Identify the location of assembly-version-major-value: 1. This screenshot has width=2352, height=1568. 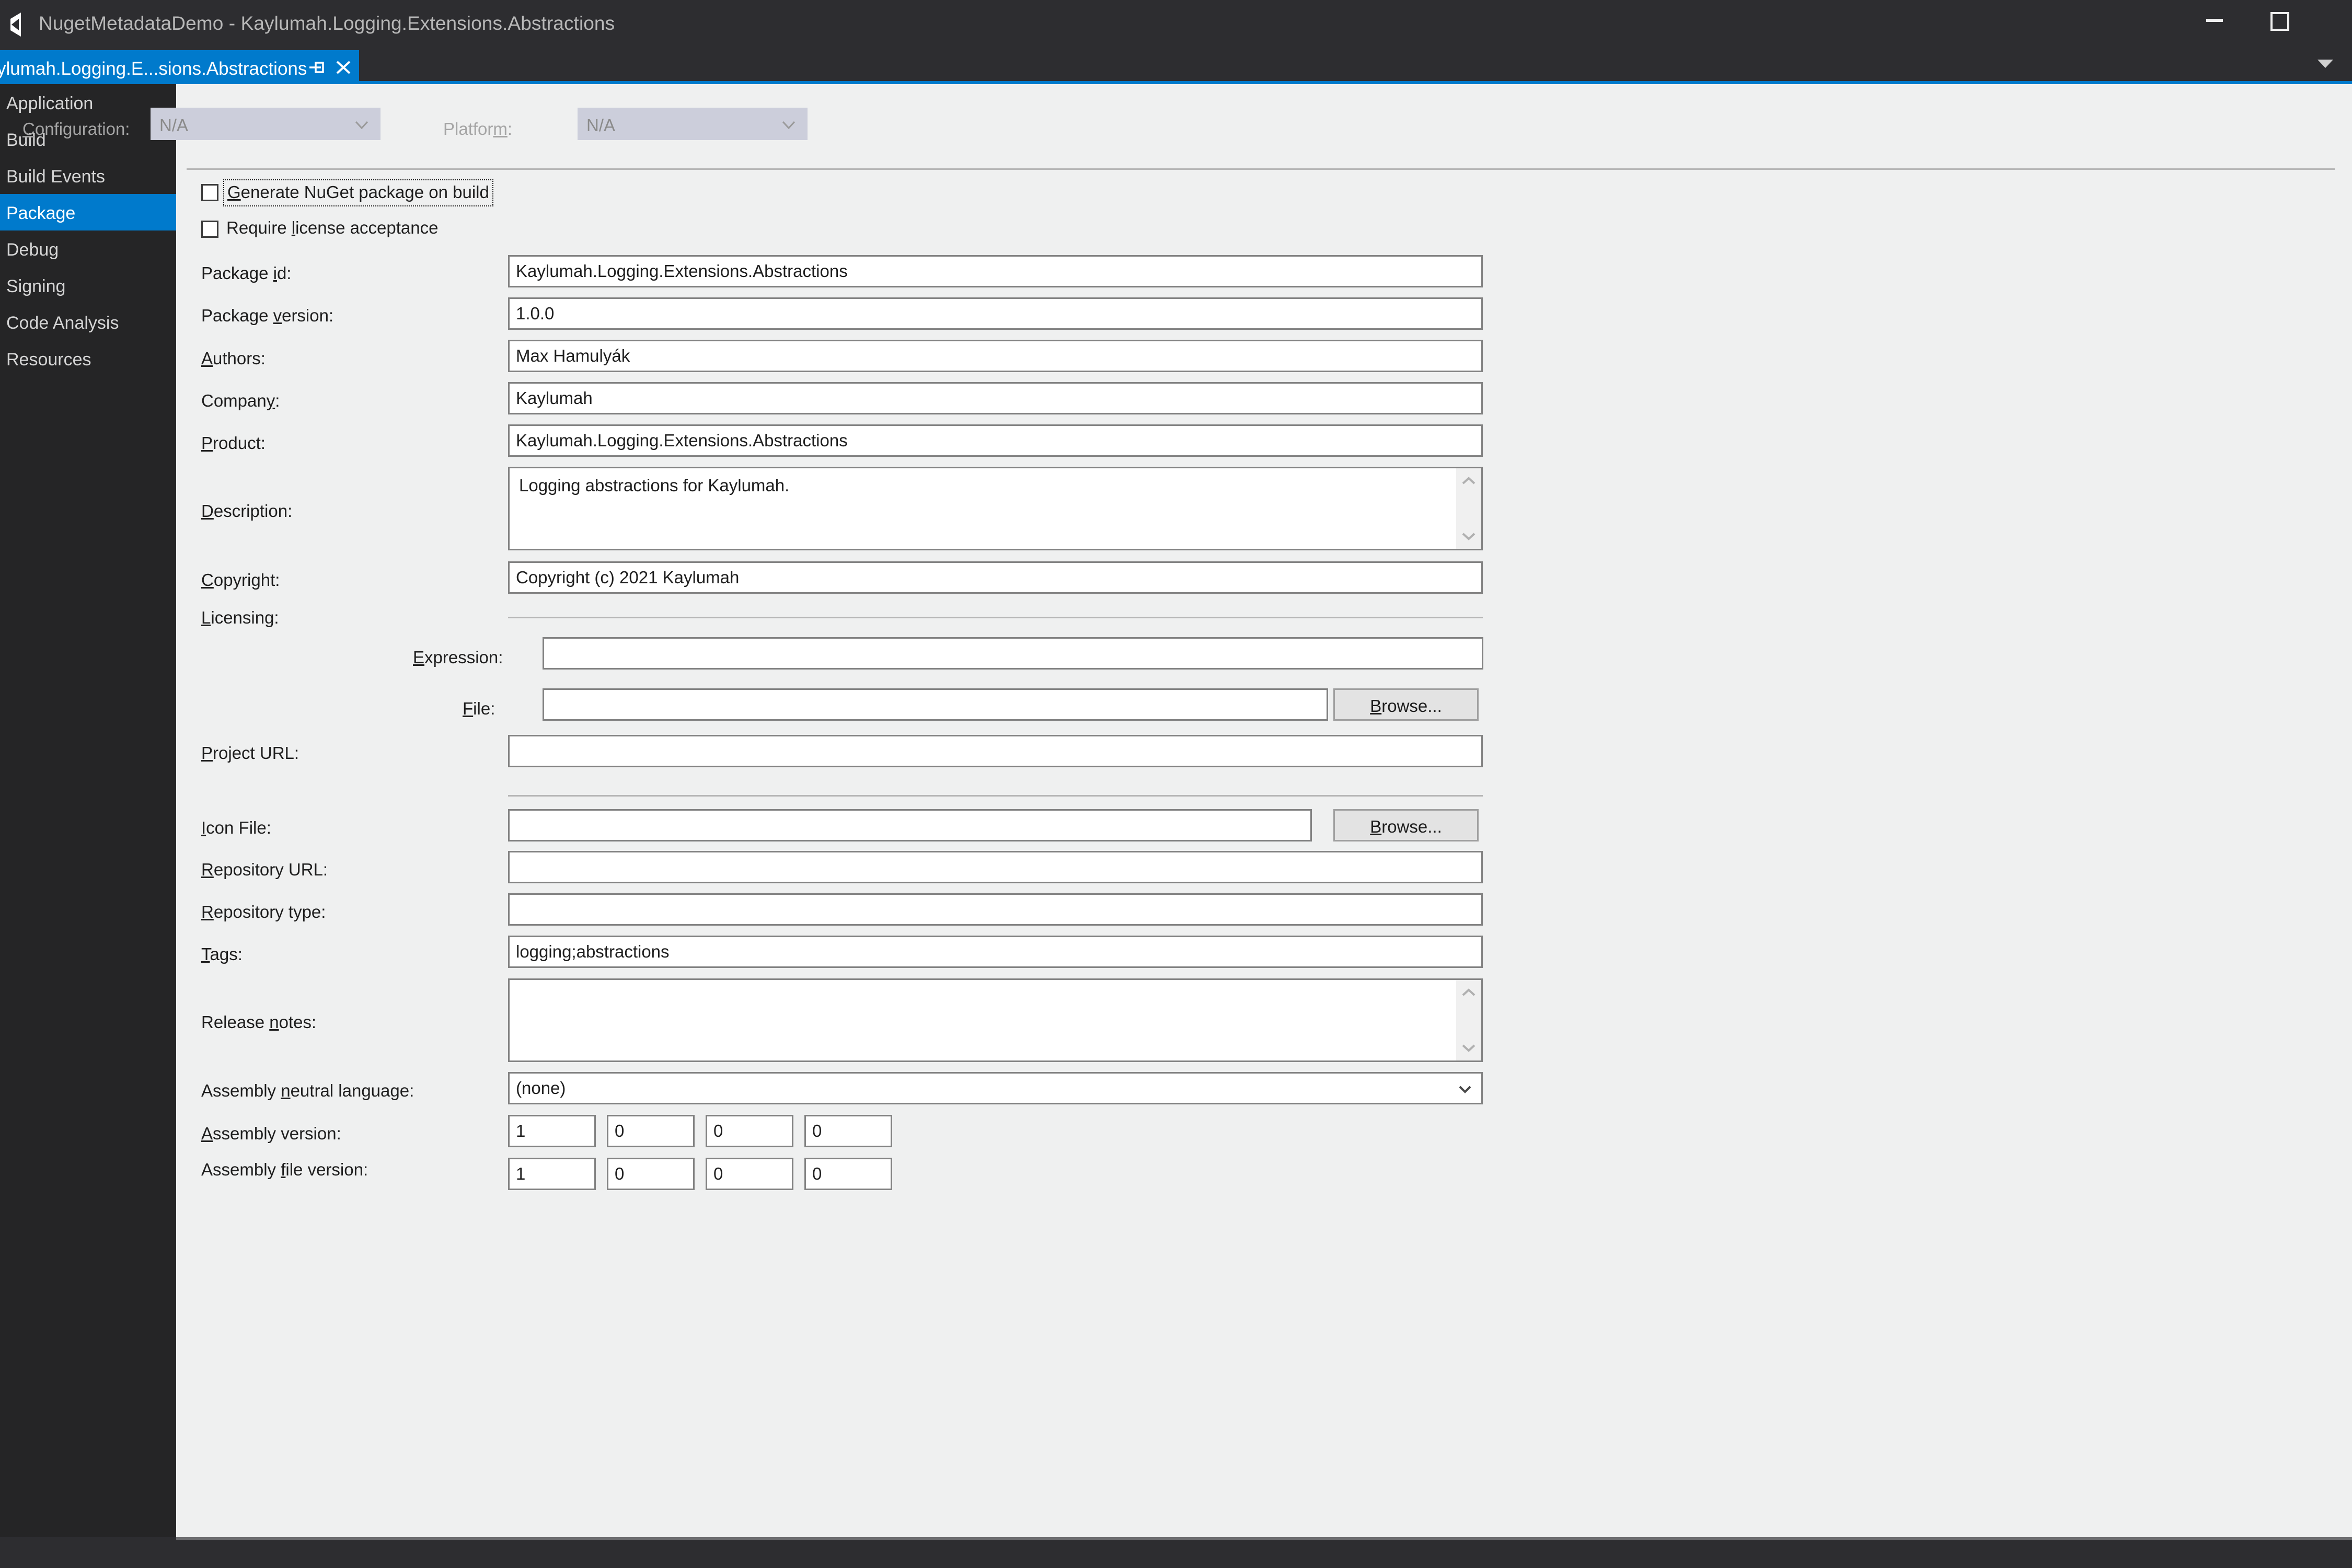
(521, 1130).